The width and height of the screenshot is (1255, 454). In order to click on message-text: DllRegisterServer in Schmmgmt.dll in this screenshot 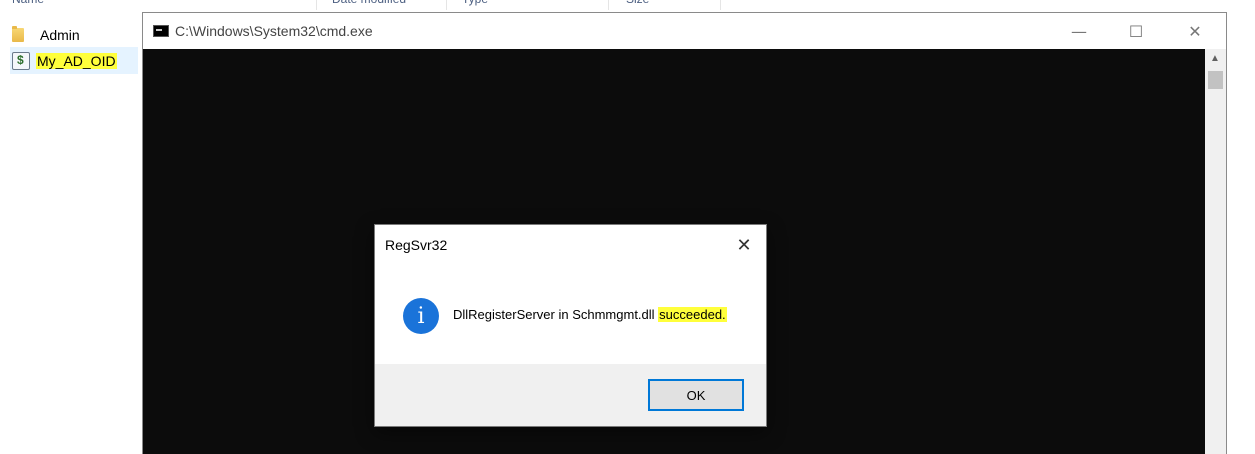, I will do `click(556, 314)`.